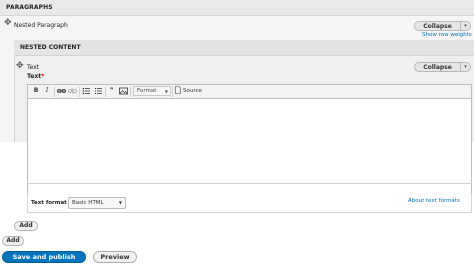 The image size is (474, 268). What do you see at coordinates (61, 91) in the screenshot?
I see `link-icon` at bounding box center [61, 91].